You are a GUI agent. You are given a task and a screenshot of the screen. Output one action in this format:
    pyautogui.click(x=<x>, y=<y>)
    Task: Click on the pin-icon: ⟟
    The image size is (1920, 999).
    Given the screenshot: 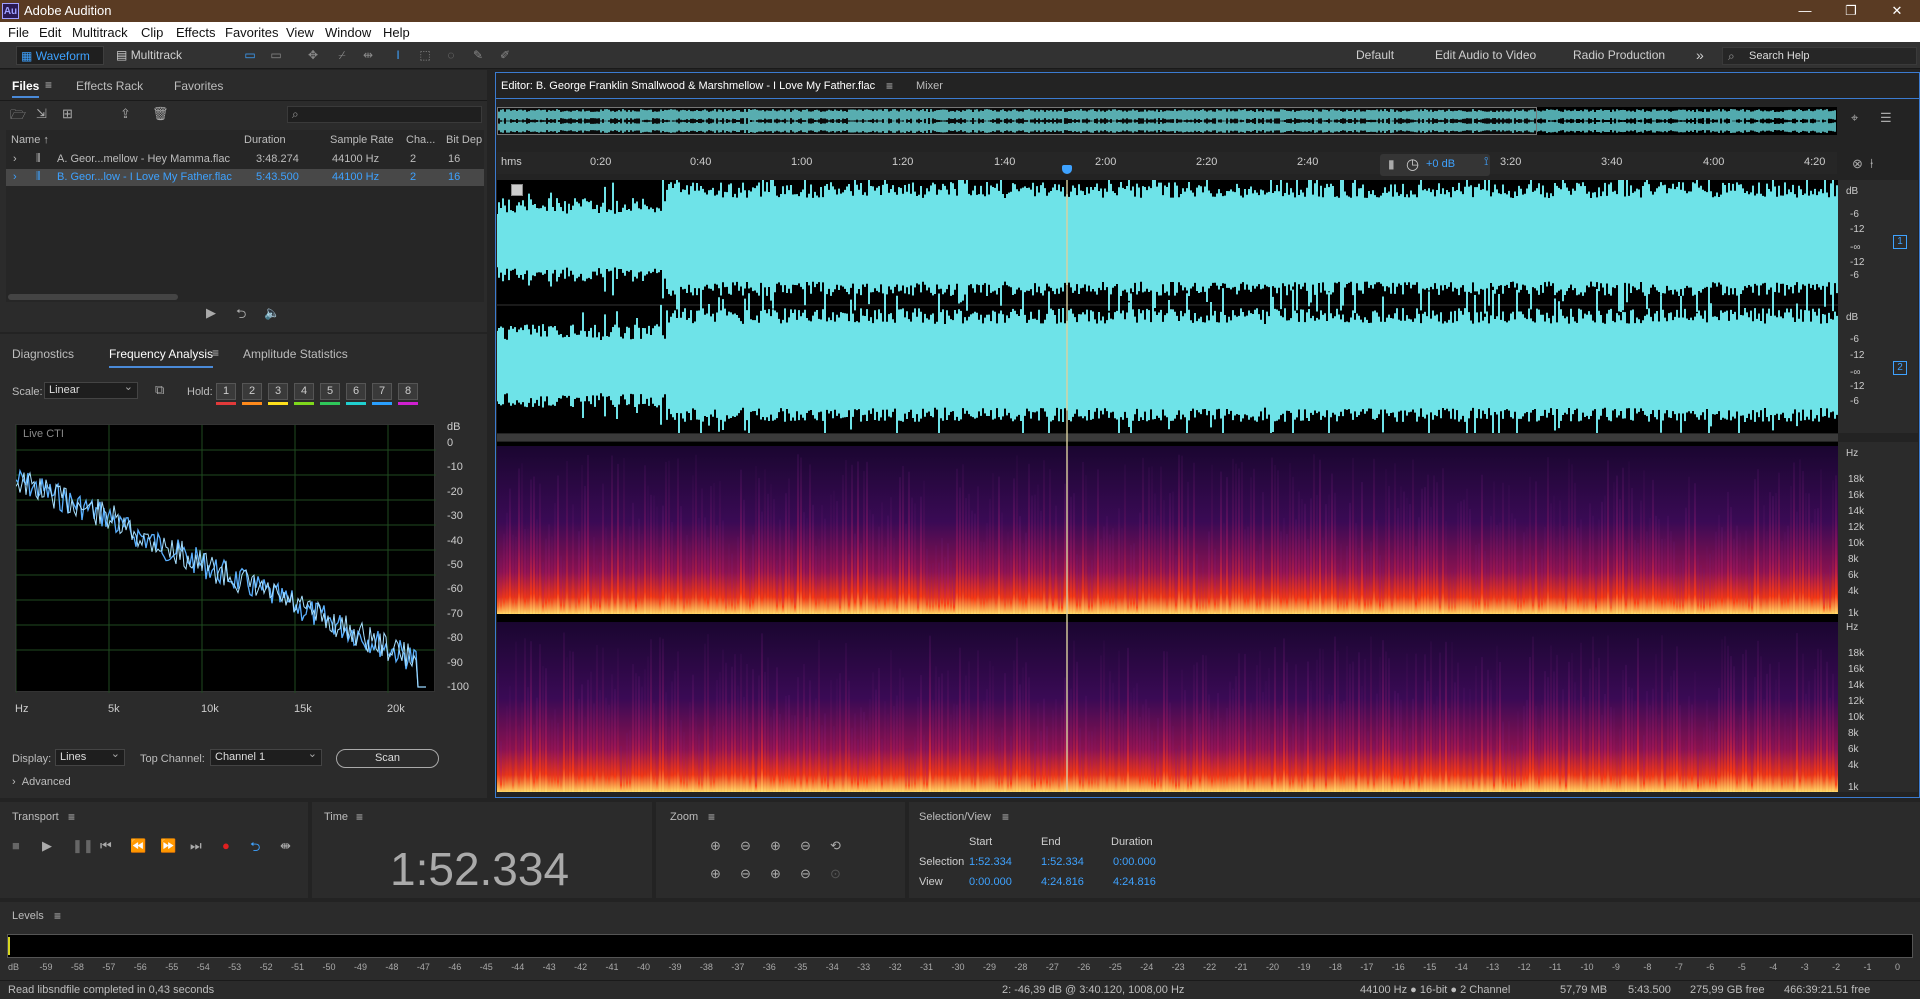 What is the action you would take?
    pyautogui.click(x=1486, y=161)
    